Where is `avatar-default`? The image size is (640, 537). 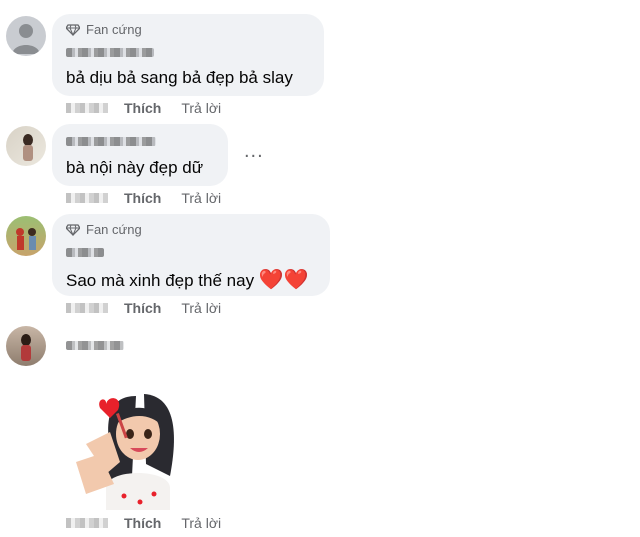
avatar-default is located at coordinates (26, 36).